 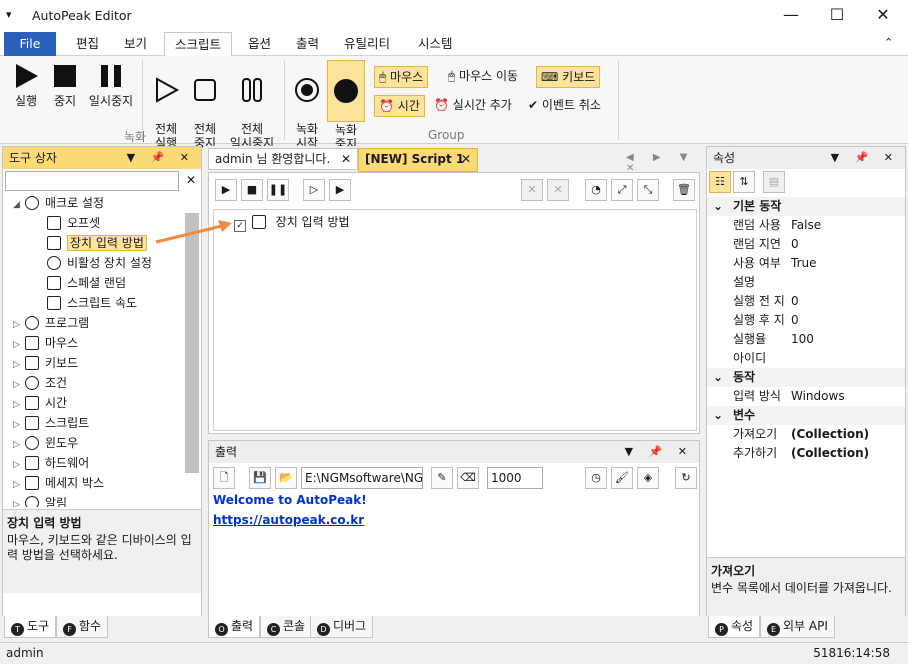 I want to click on toolbox-scrollbar, so click(x=192, y=343).